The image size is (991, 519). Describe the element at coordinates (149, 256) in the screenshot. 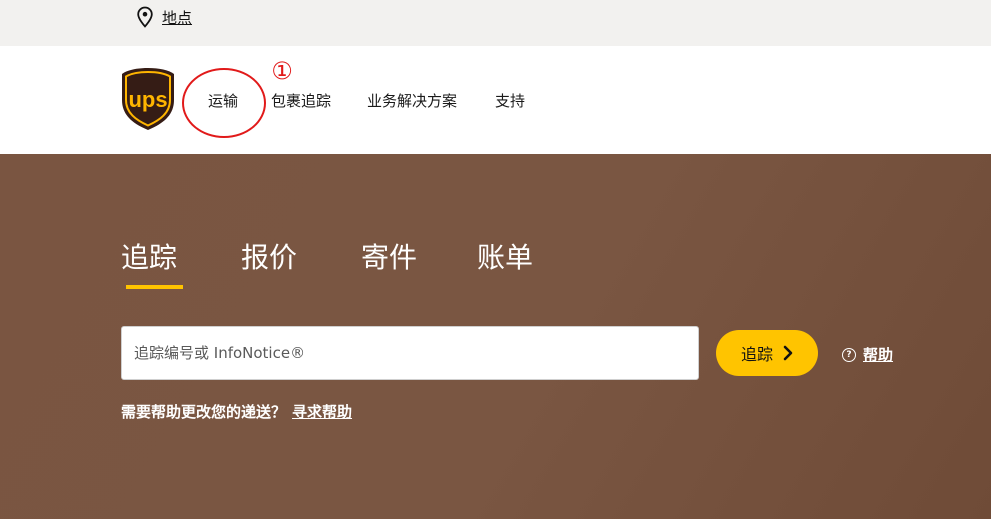

I see `tab-track: 追踪` at that location.